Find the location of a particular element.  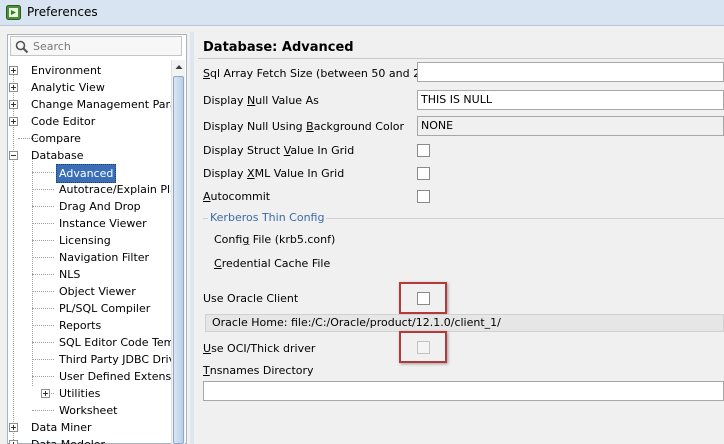

oci-thick-checkbox is located at coordinates (423, 347).